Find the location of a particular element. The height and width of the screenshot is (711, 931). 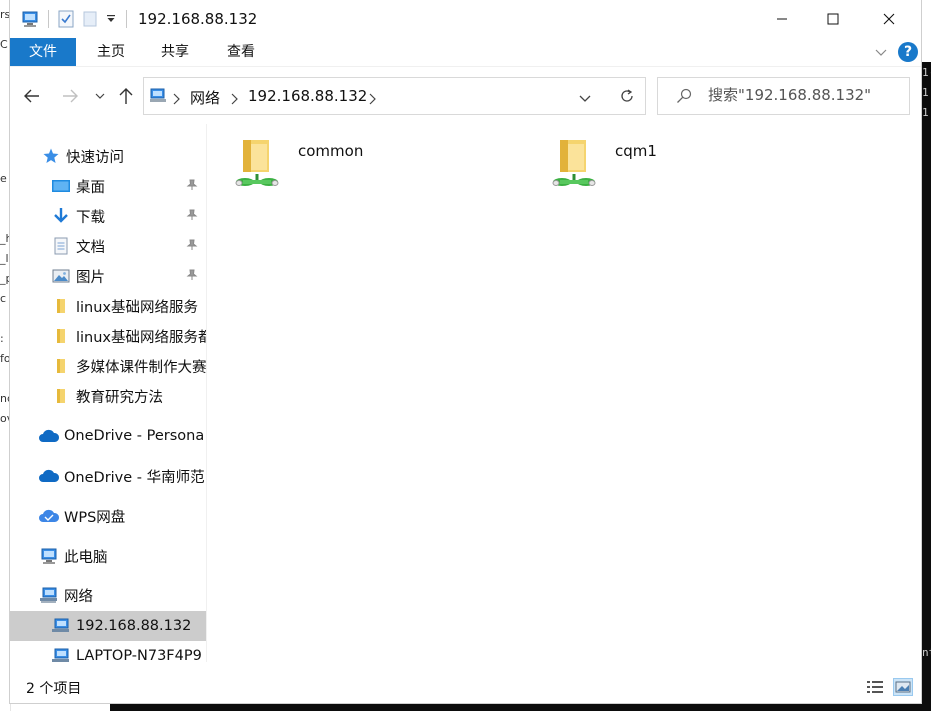

breadcrumb-host: 192.168.88.132 is located at coordinates (307, 96).